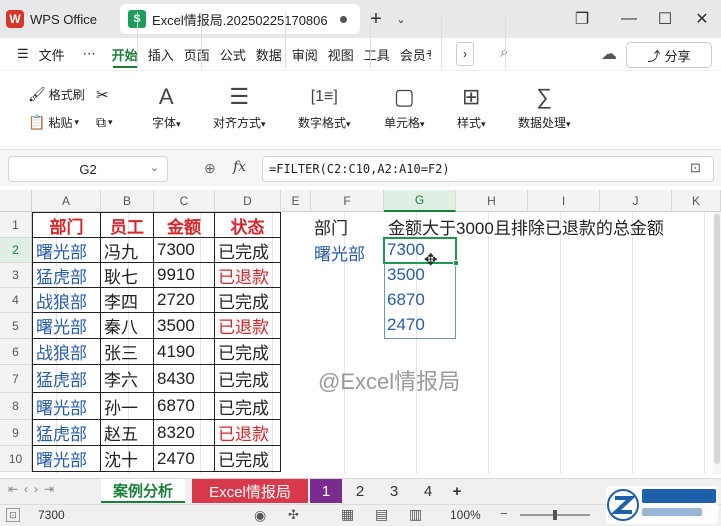  I want to click on table-cell-employee: 秦八, so click(127, 326).